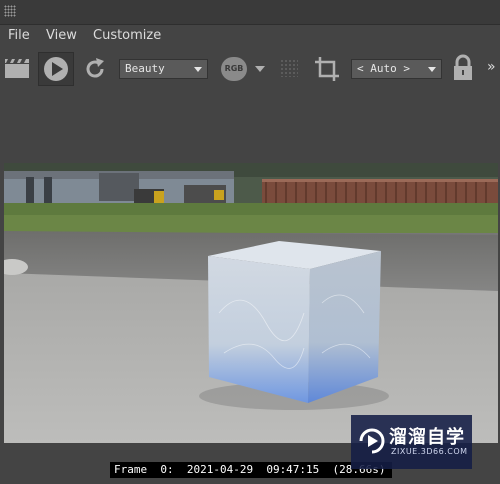  I want to click on crop-icon, so click(327, 69).